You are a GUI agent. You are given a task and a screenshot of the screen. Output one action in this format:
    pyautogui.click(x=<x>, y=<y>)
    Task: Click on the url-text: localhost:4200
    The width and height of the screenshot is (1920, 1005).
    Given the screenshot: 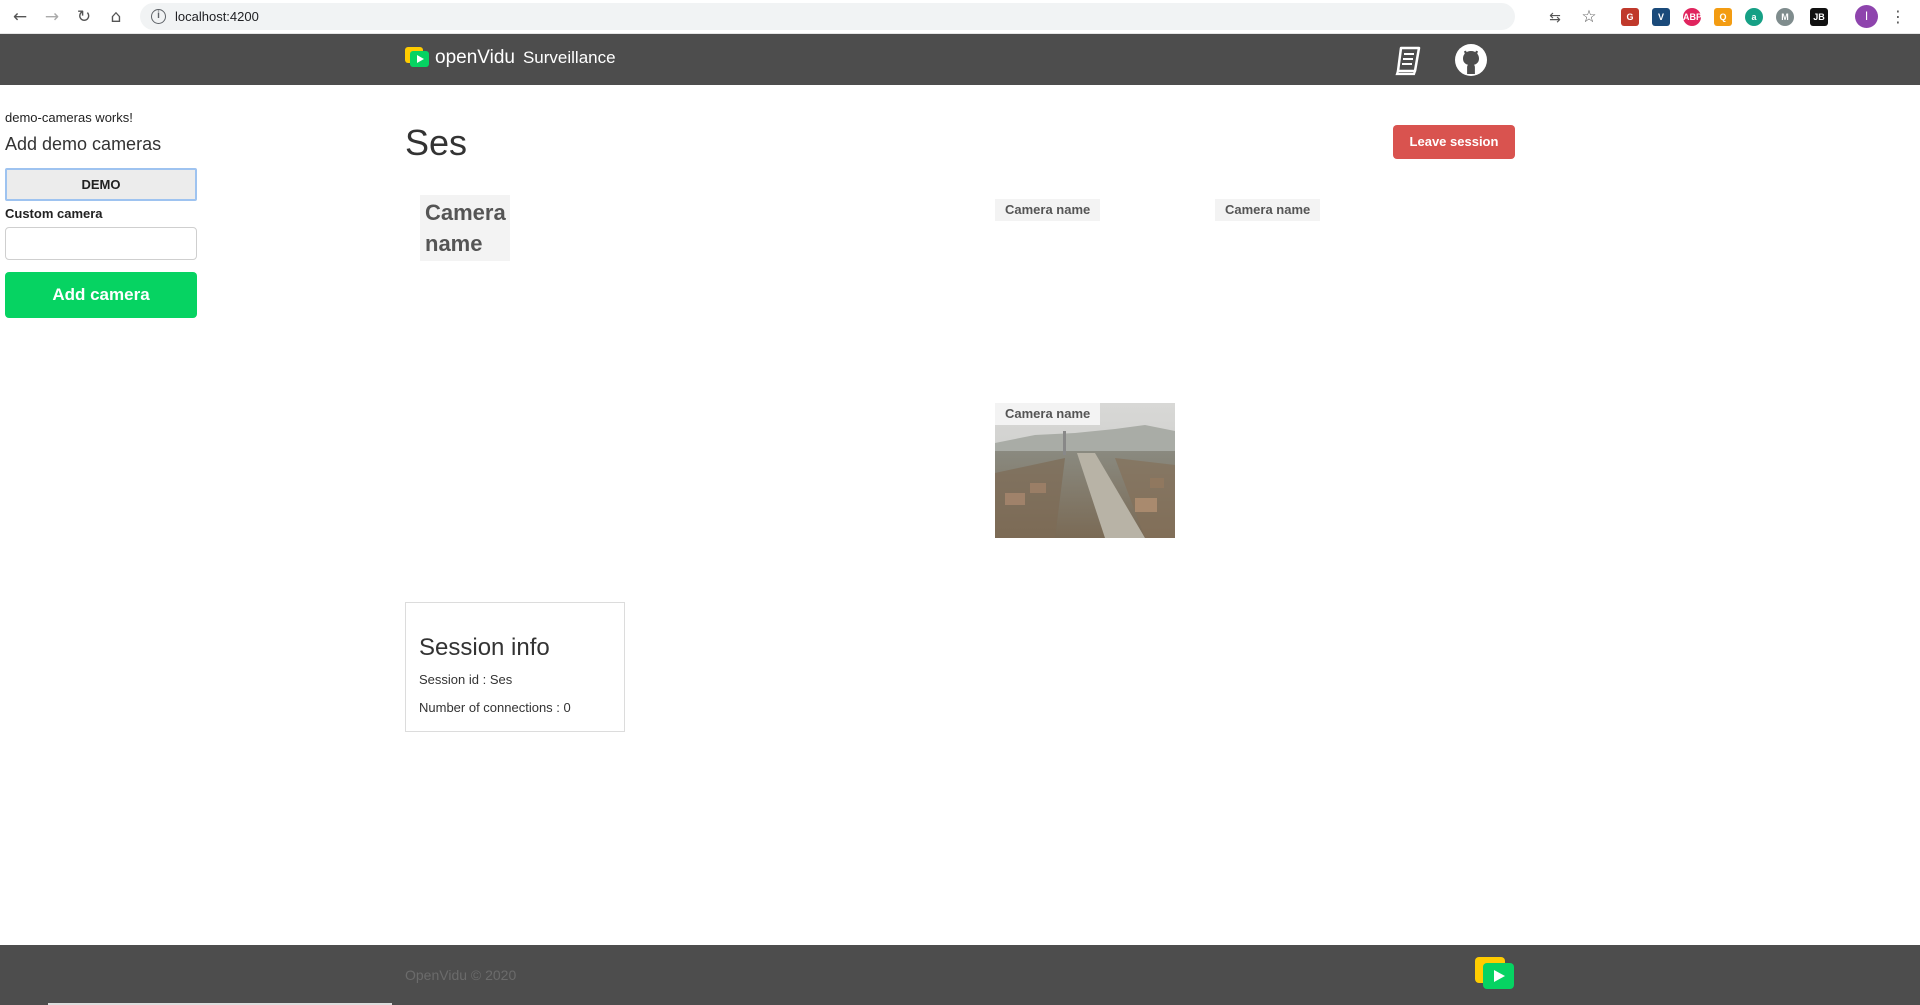 What is the action you would take?
    pyautogui.click(x=217, y=16)
    